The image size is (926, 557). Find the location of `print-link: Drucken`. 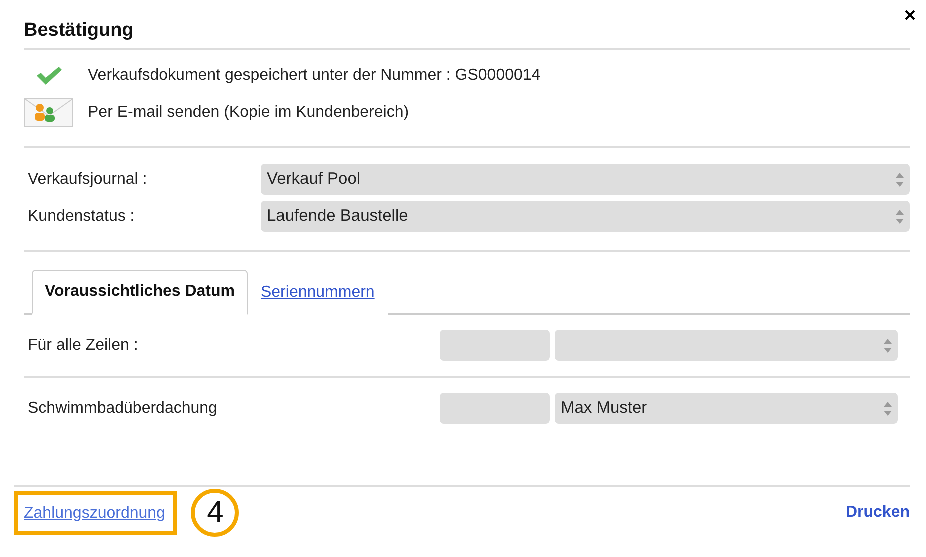

print-link: Drucken is located at coordinates (878, 513).